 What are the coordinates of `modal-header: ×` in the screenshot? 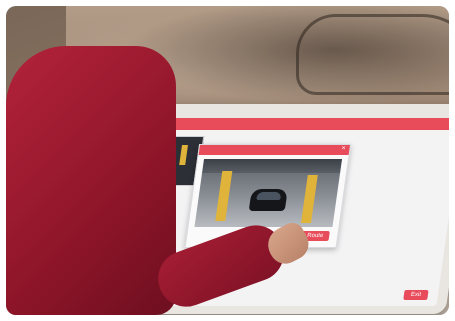 It's located at (274, 150).